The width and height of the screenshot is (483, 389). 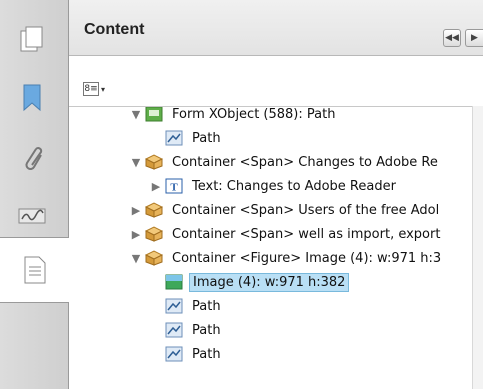 What do you see at coordinates (269, 282) in the screenshot?
I see `tree-row-label: Image (4): w:971 h:382` at bounding box center [269, 282].